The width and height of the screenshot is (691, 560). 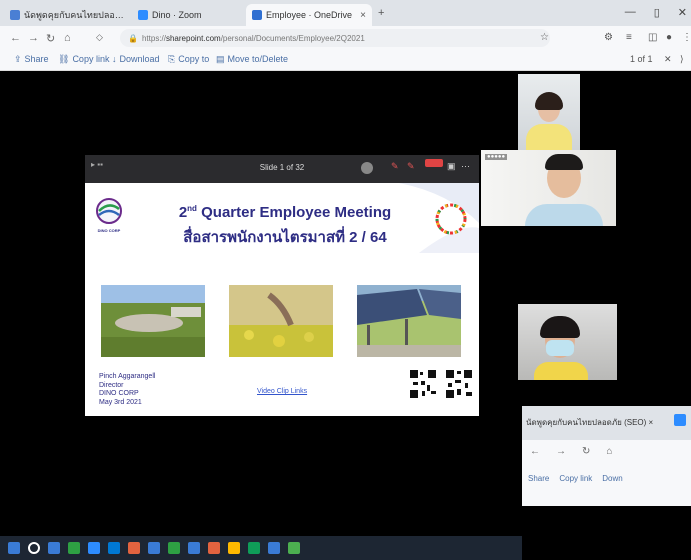 What do you see at coordinates (451, 166) in the screenshot?
I see `fullscreen-icon: ▣` at bounding box center [451, 166].